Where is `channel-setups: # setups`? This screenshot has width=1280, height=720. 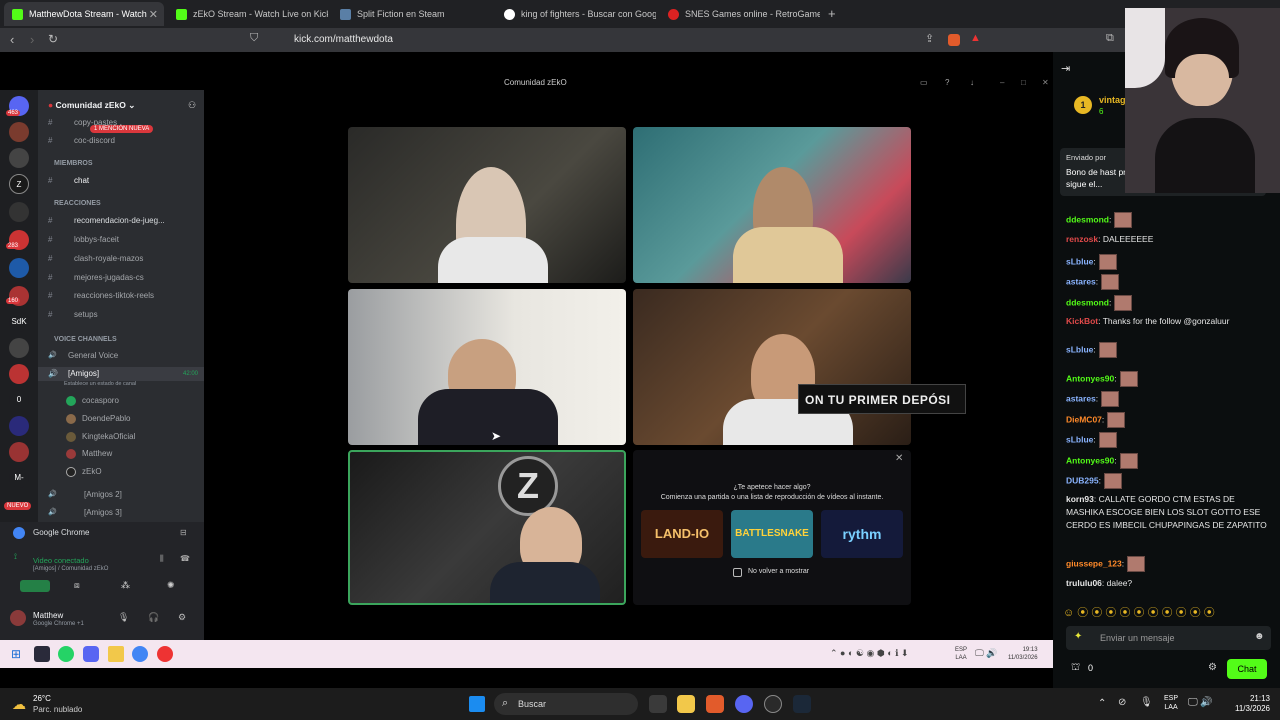
channel-setups: # setups is located at coordinates (121, 315).